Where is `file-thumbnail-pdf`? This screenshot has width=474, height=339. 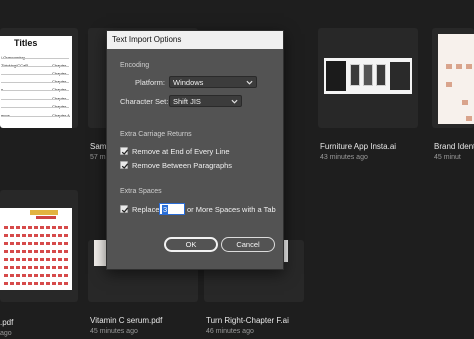
file-thumbnail-pdf is located at coordinates (39, 246).